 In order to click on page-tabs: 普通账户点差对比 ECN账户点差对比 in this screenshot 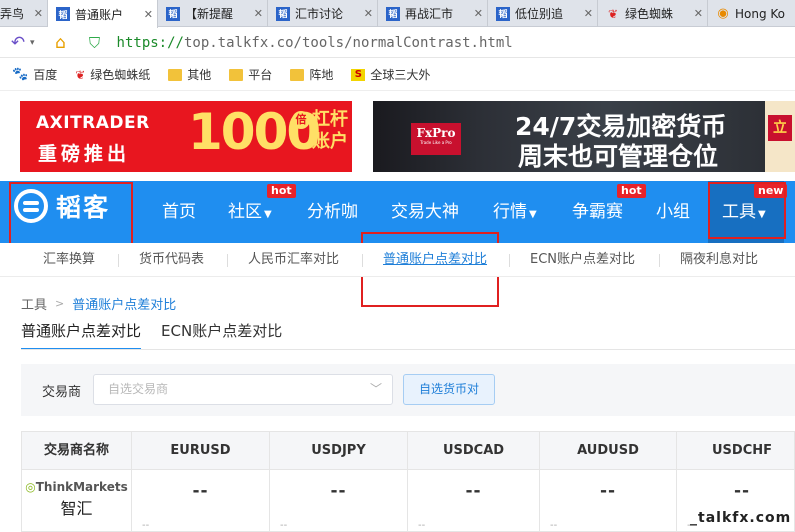, I will do `click(161, 335)`.